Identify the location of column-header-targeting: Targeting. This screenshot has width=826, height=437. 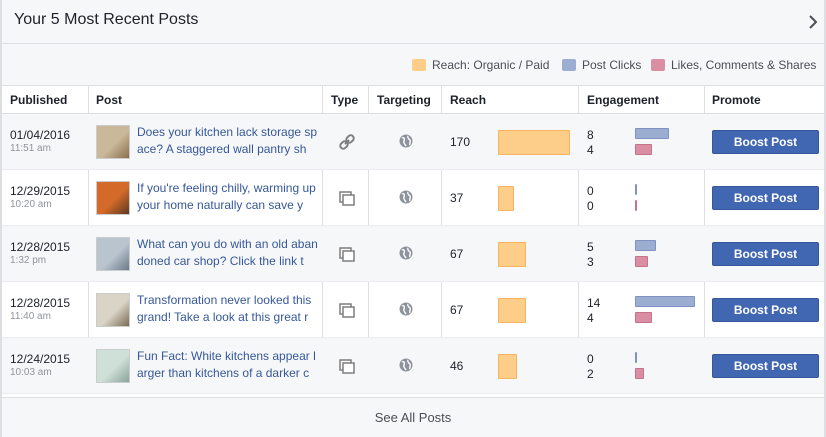
(404, 100).